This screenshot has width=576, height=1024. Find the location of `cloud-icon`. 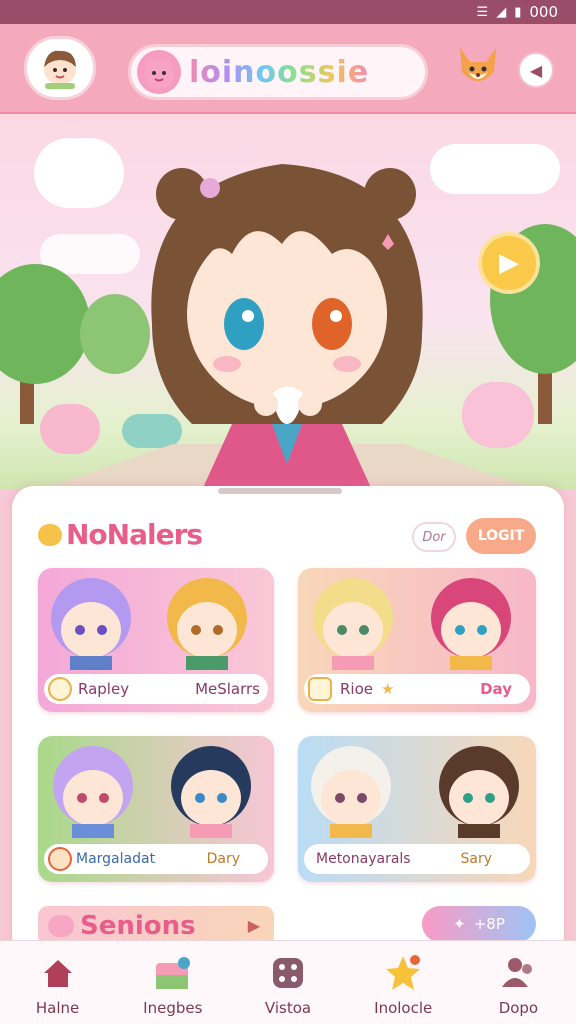

cloud-icon is located at coordinates (495, 169).